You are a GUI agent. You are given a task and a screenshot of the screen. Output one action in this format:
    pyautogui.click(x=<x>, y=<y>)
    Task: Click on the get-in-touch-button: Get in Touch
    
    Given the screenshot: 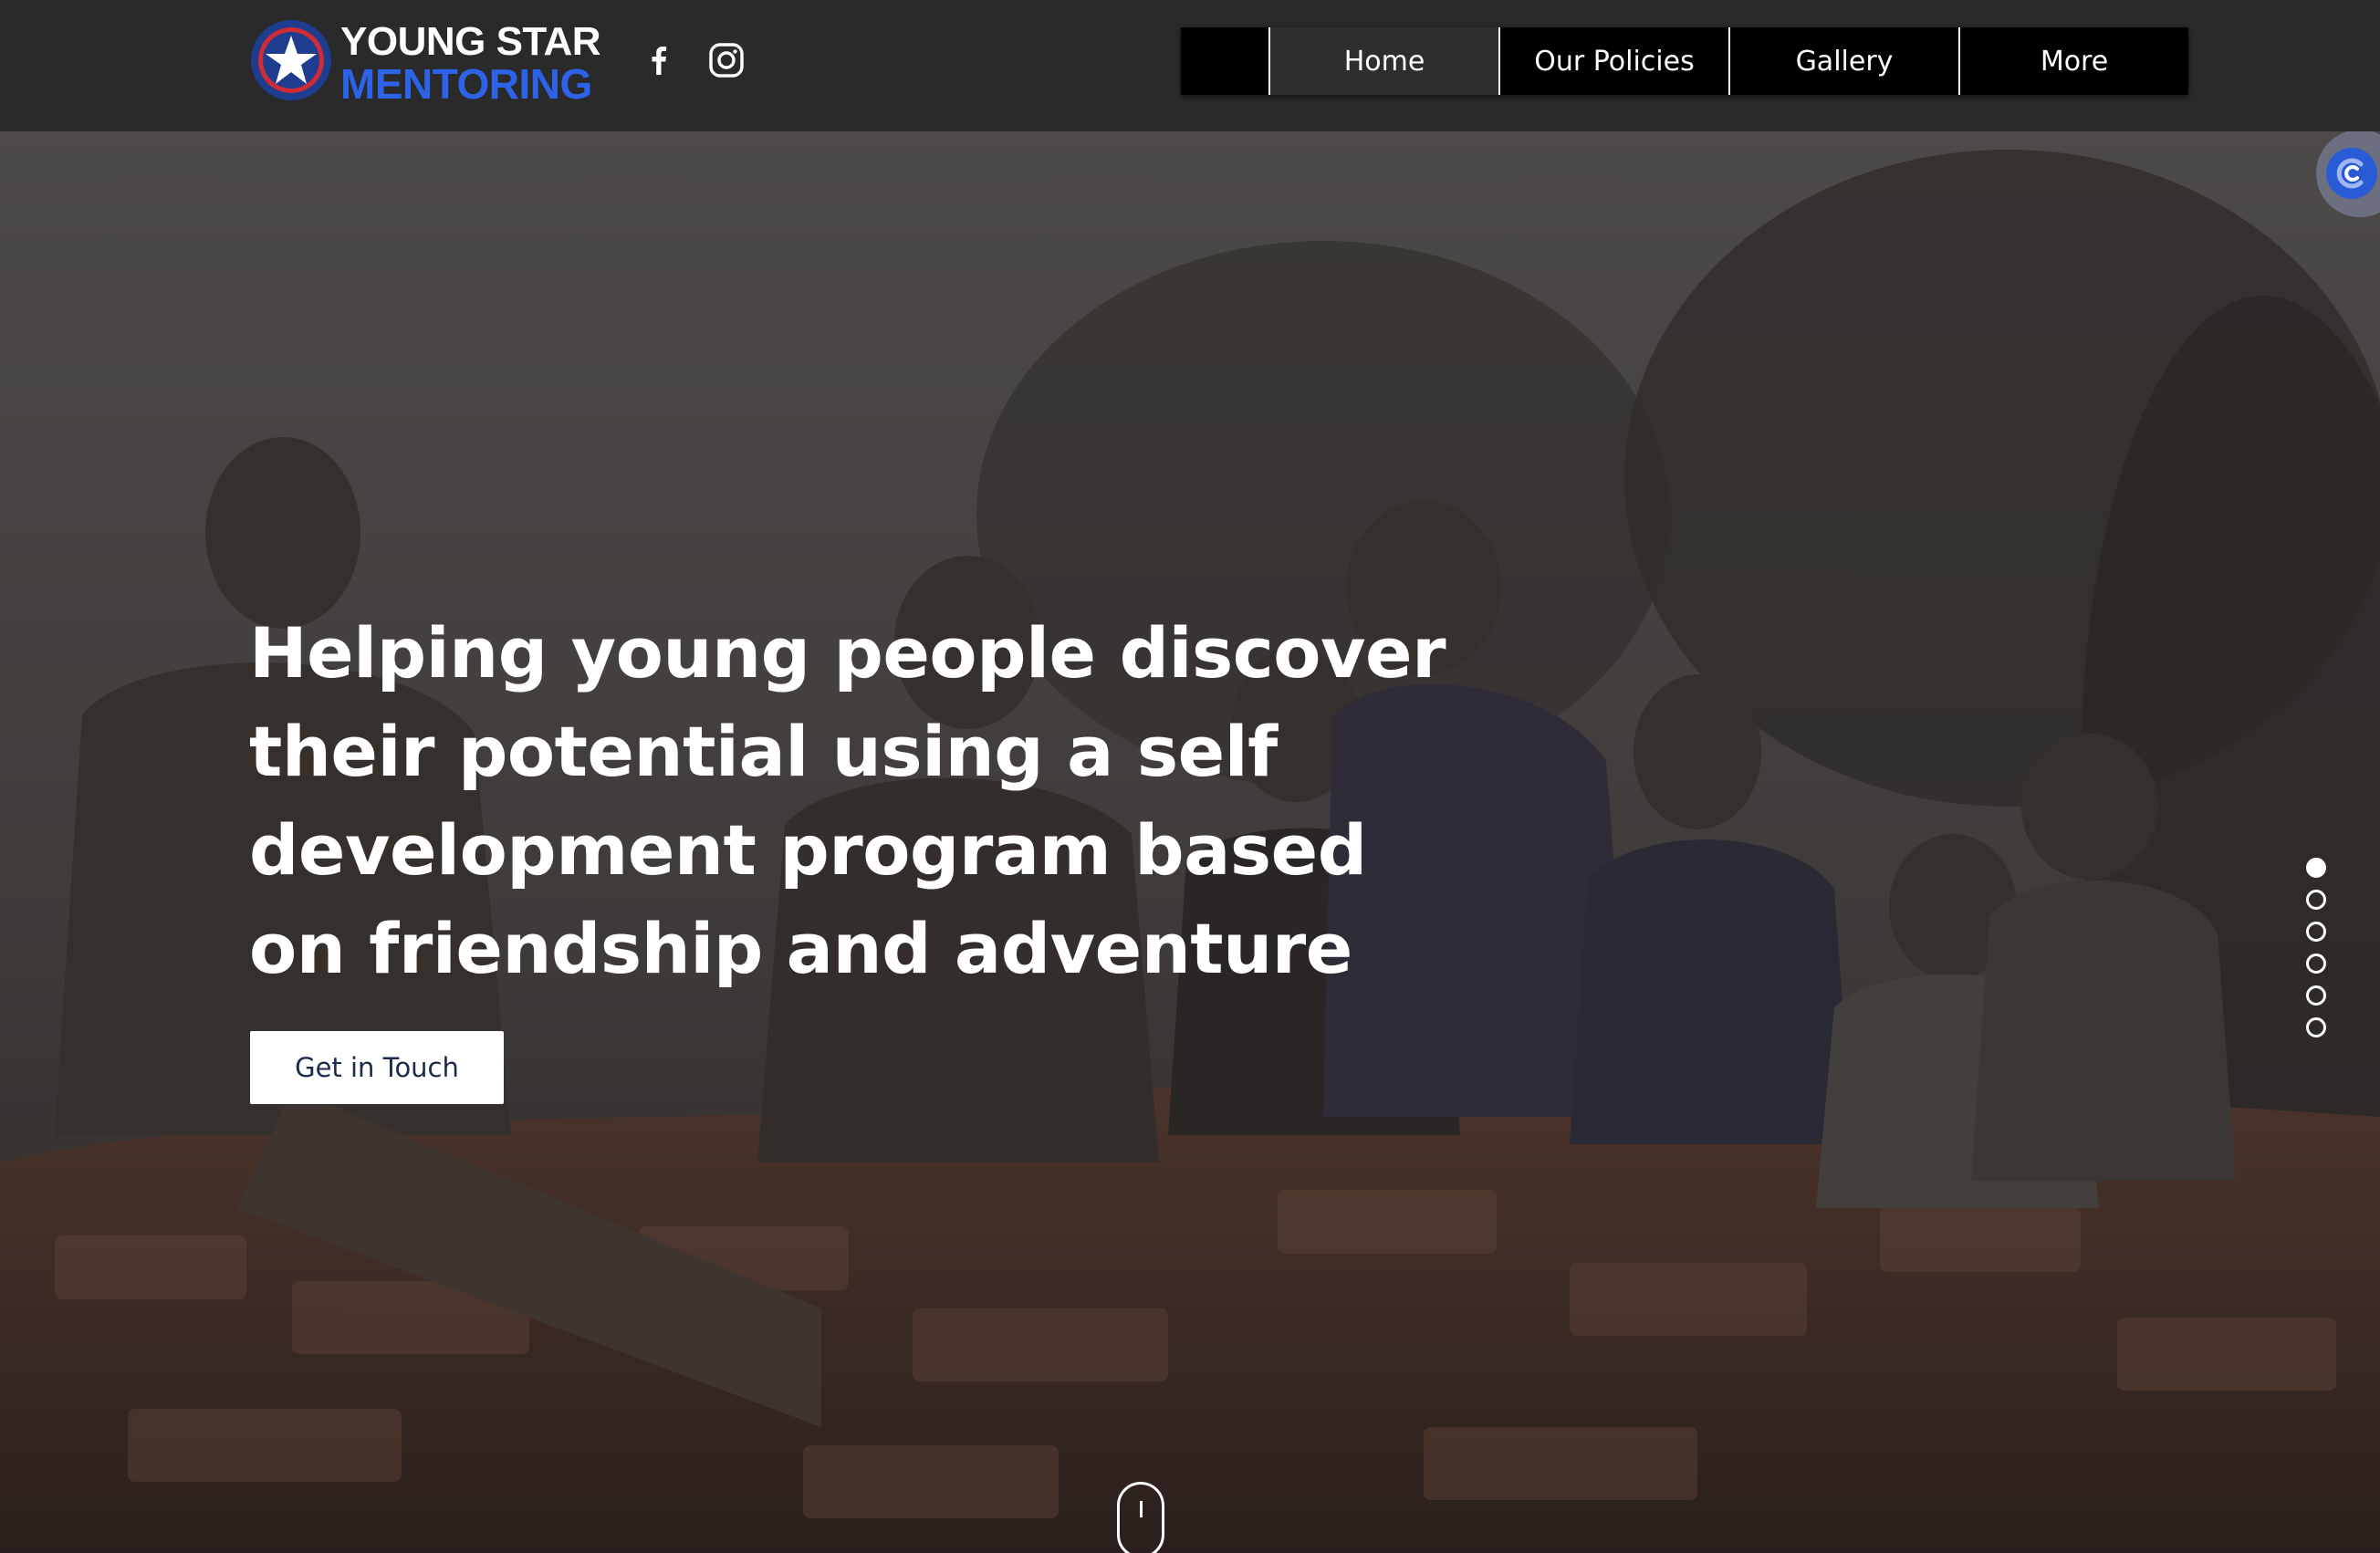 What is the action you would take?
    pyautogui.click(x=377, y=1068)
    